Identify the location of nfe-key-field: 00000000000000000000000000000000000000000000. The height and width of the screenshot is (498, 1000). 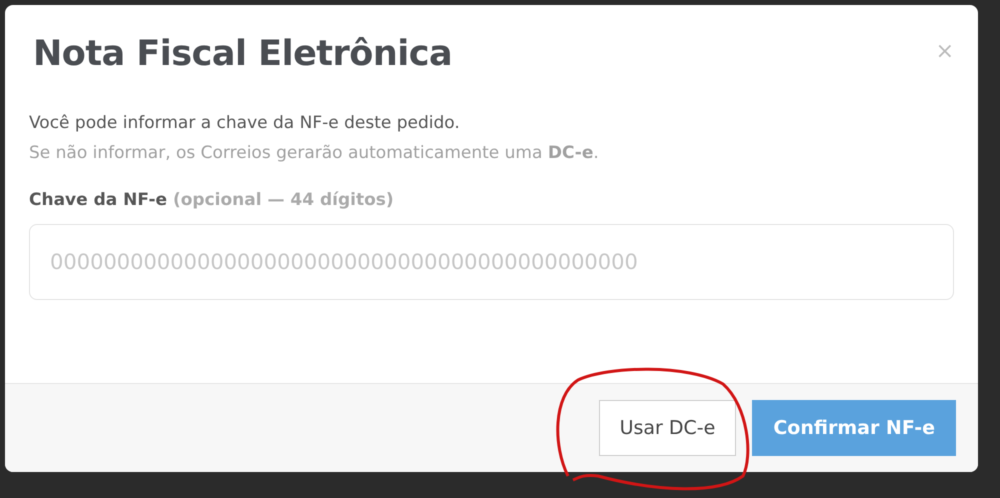
(491, 262).